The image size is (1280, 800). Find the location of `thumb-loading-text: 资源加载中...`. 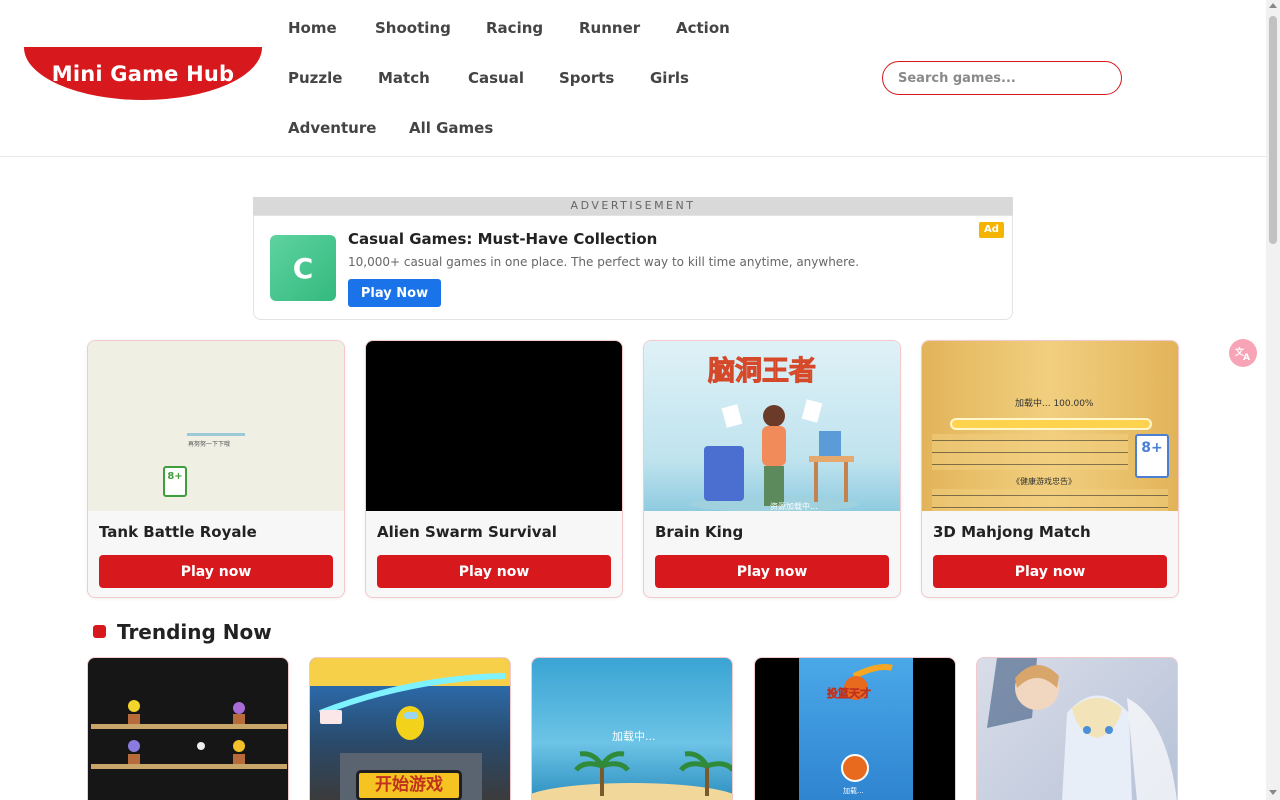

thumb-loading-text: 资源加载中... is located at coordinates (794, 506).